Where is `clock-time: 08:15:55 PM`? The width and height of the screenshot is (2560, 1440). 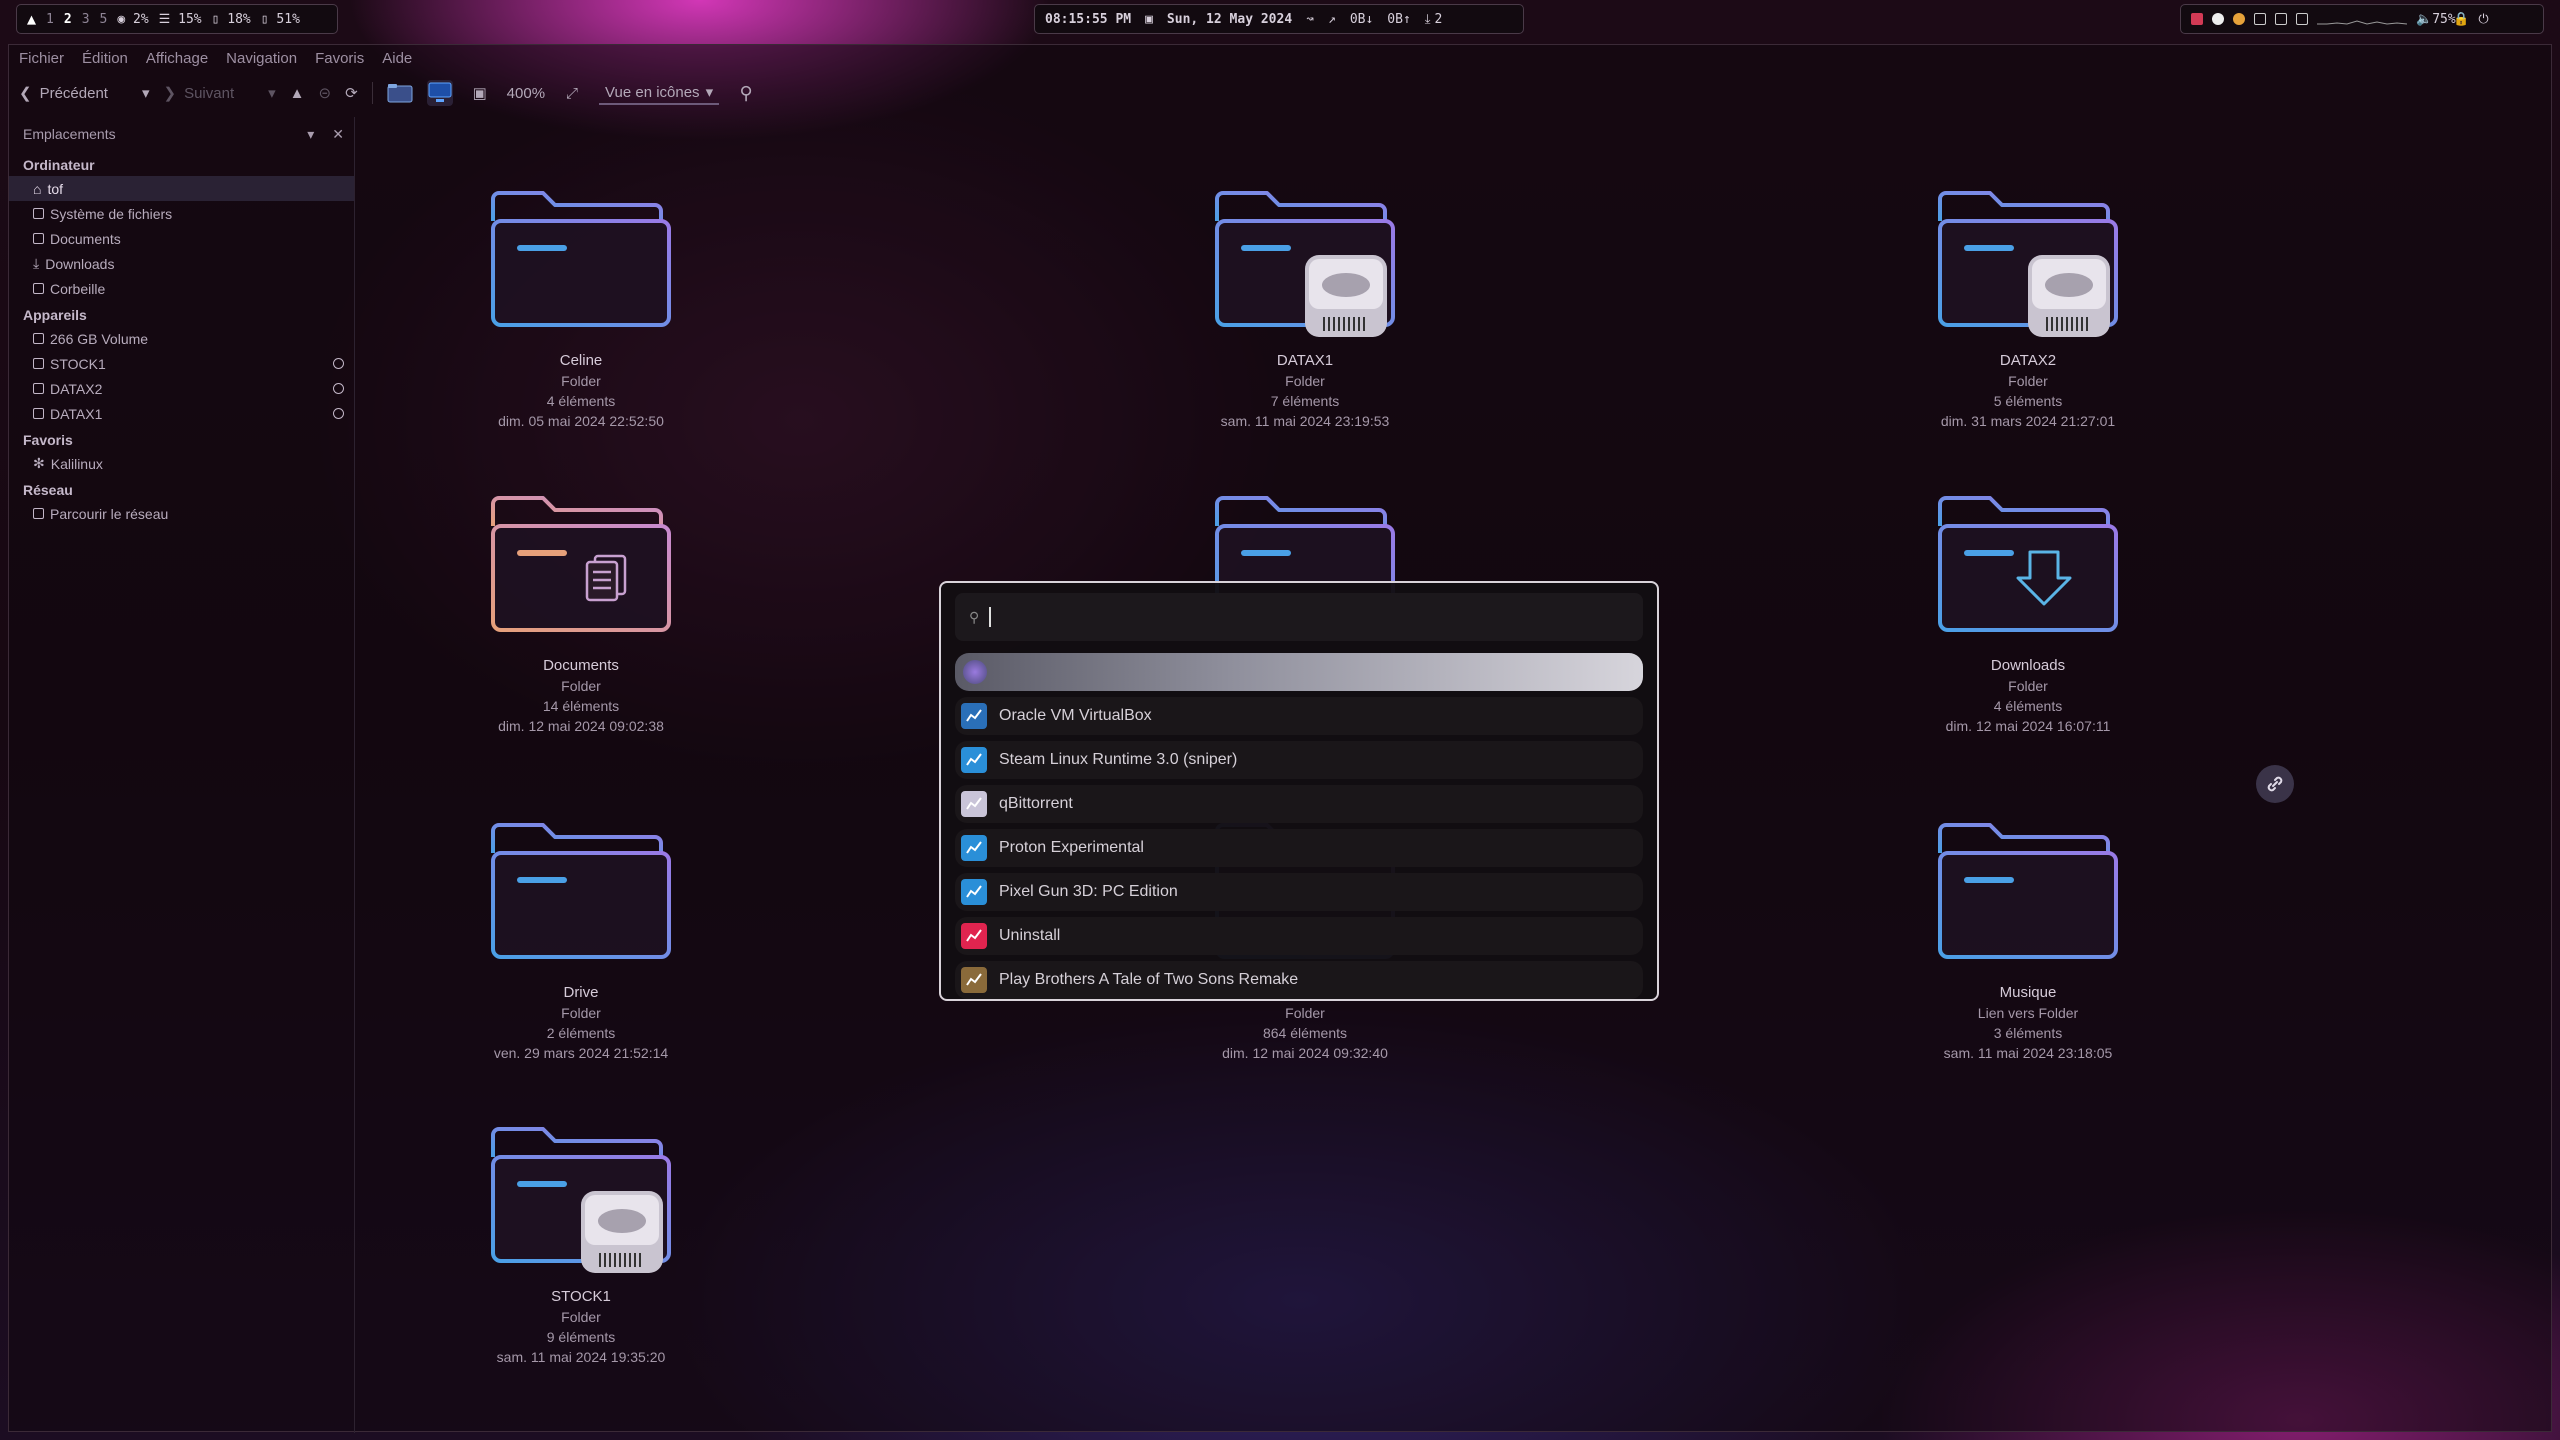
clock-time: 08:15:55 PM is located at coordinates (1088, 19).